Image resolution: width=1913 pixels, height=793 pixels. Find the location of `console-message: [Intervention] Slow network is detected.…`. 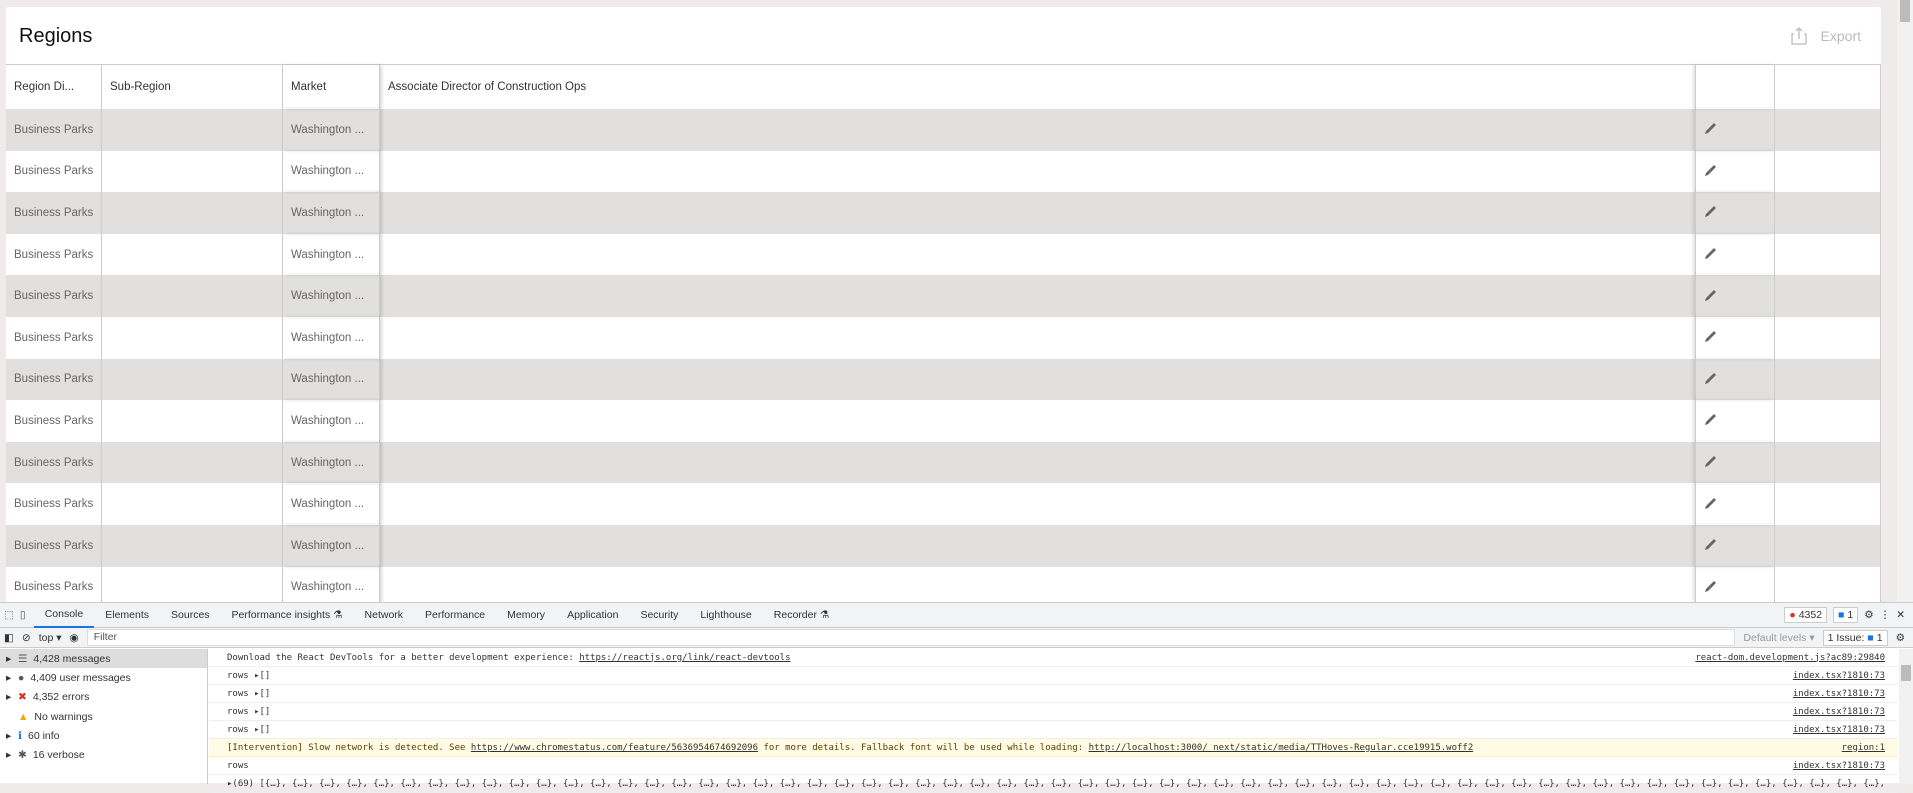

console-message: [Intervention] Slow network is detected.… is located at coordinates (1053, 748).